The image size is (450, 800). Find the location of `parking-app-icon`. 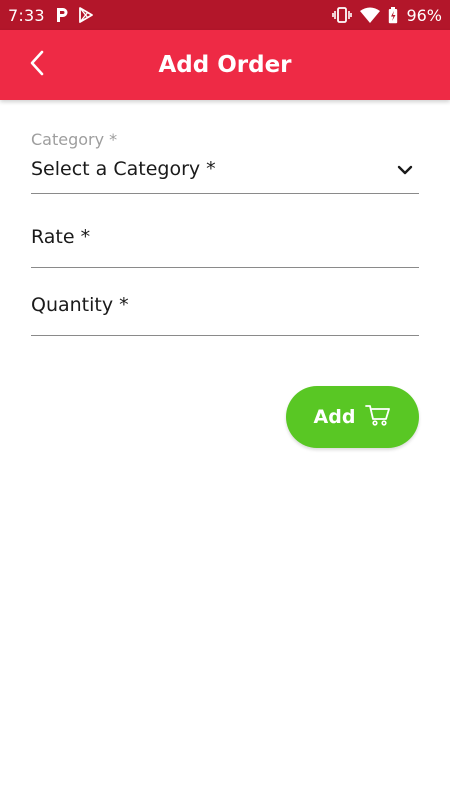

parking-app-icon is located at coordinates (62, 15).